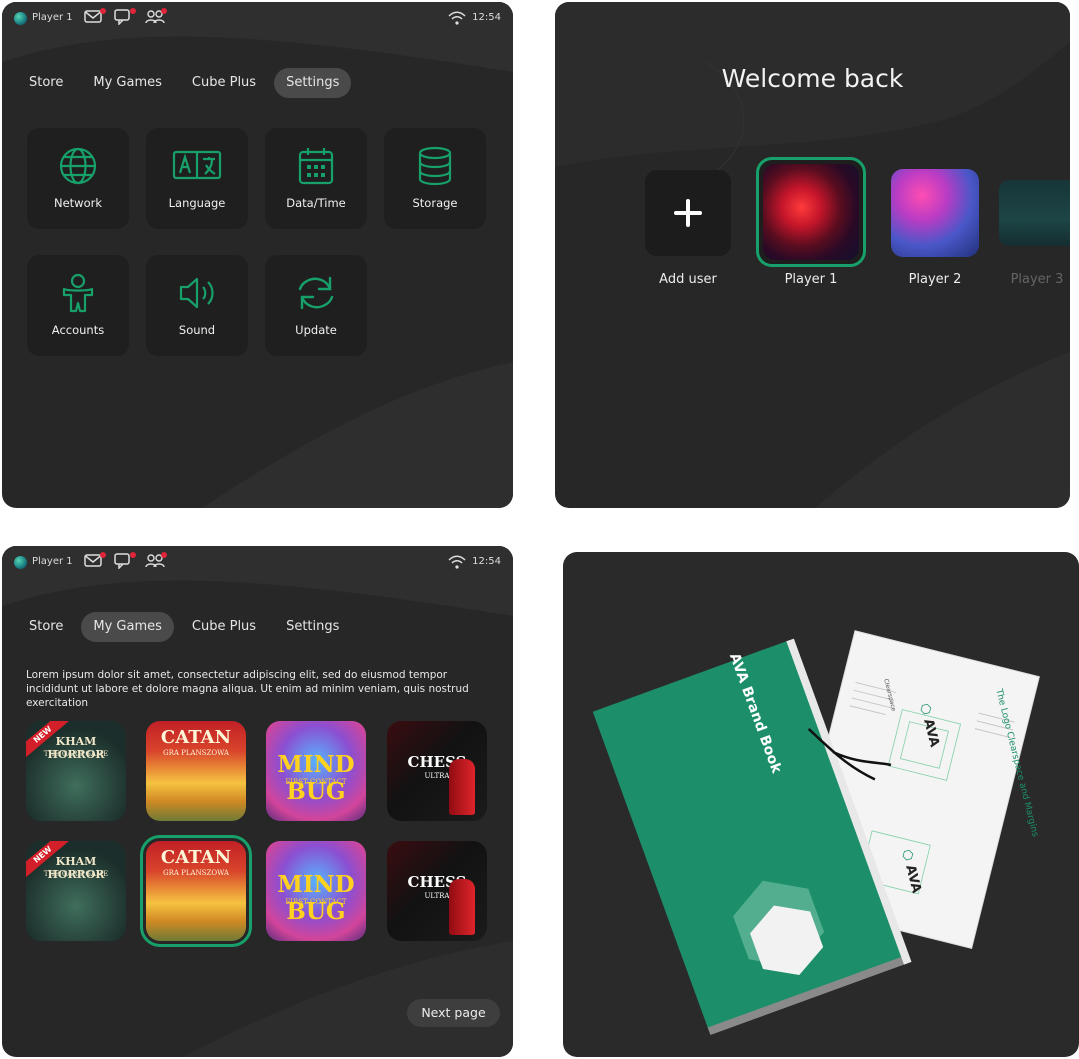  I want to click on tile-label: Sound, so click(197, 330).